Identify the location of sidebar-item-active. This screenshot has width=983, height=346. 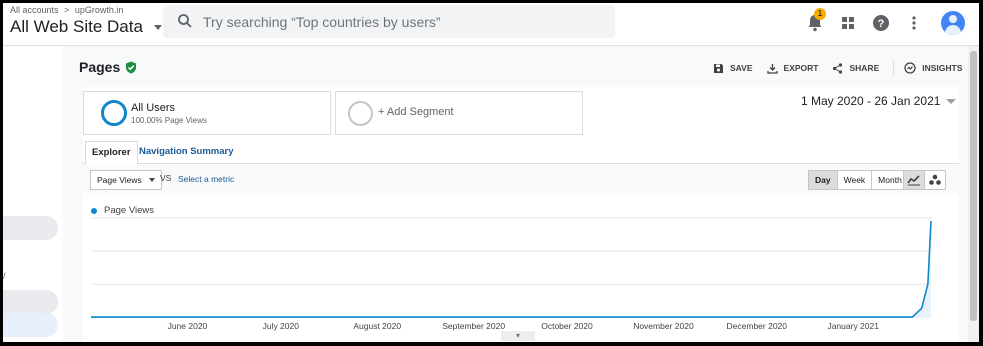
(30, 325).